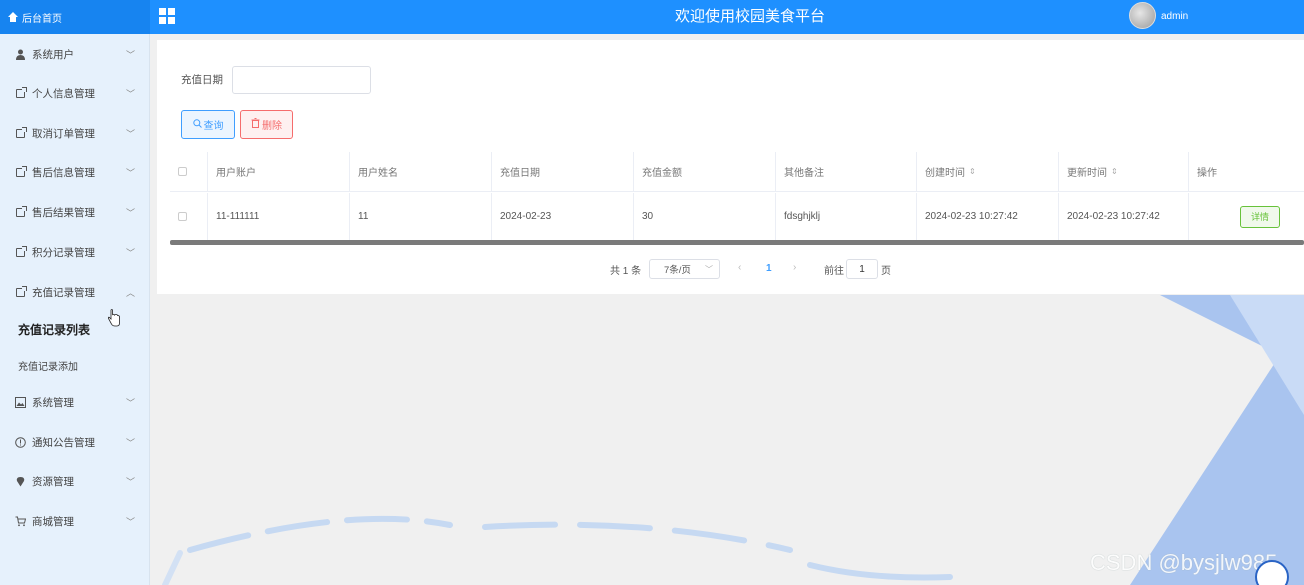 The image size is (1304, 585). Describe the element at coordinates (421, 171) in the screenshot. I see `column-header: 用户姓名` at that location.